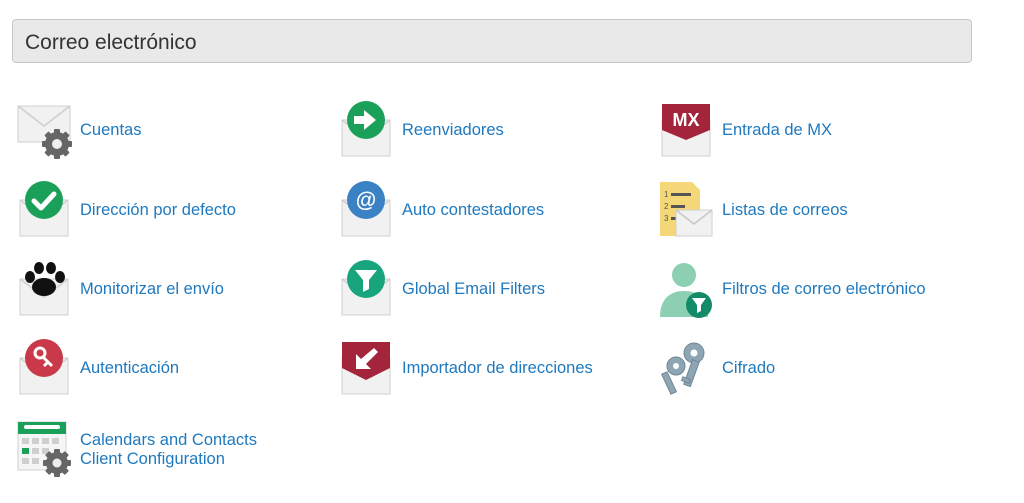 The height and width of the screenshot is (503, 1024). I want to click on mx-entry-item: MX Entrada de MX, so click(808, 131).